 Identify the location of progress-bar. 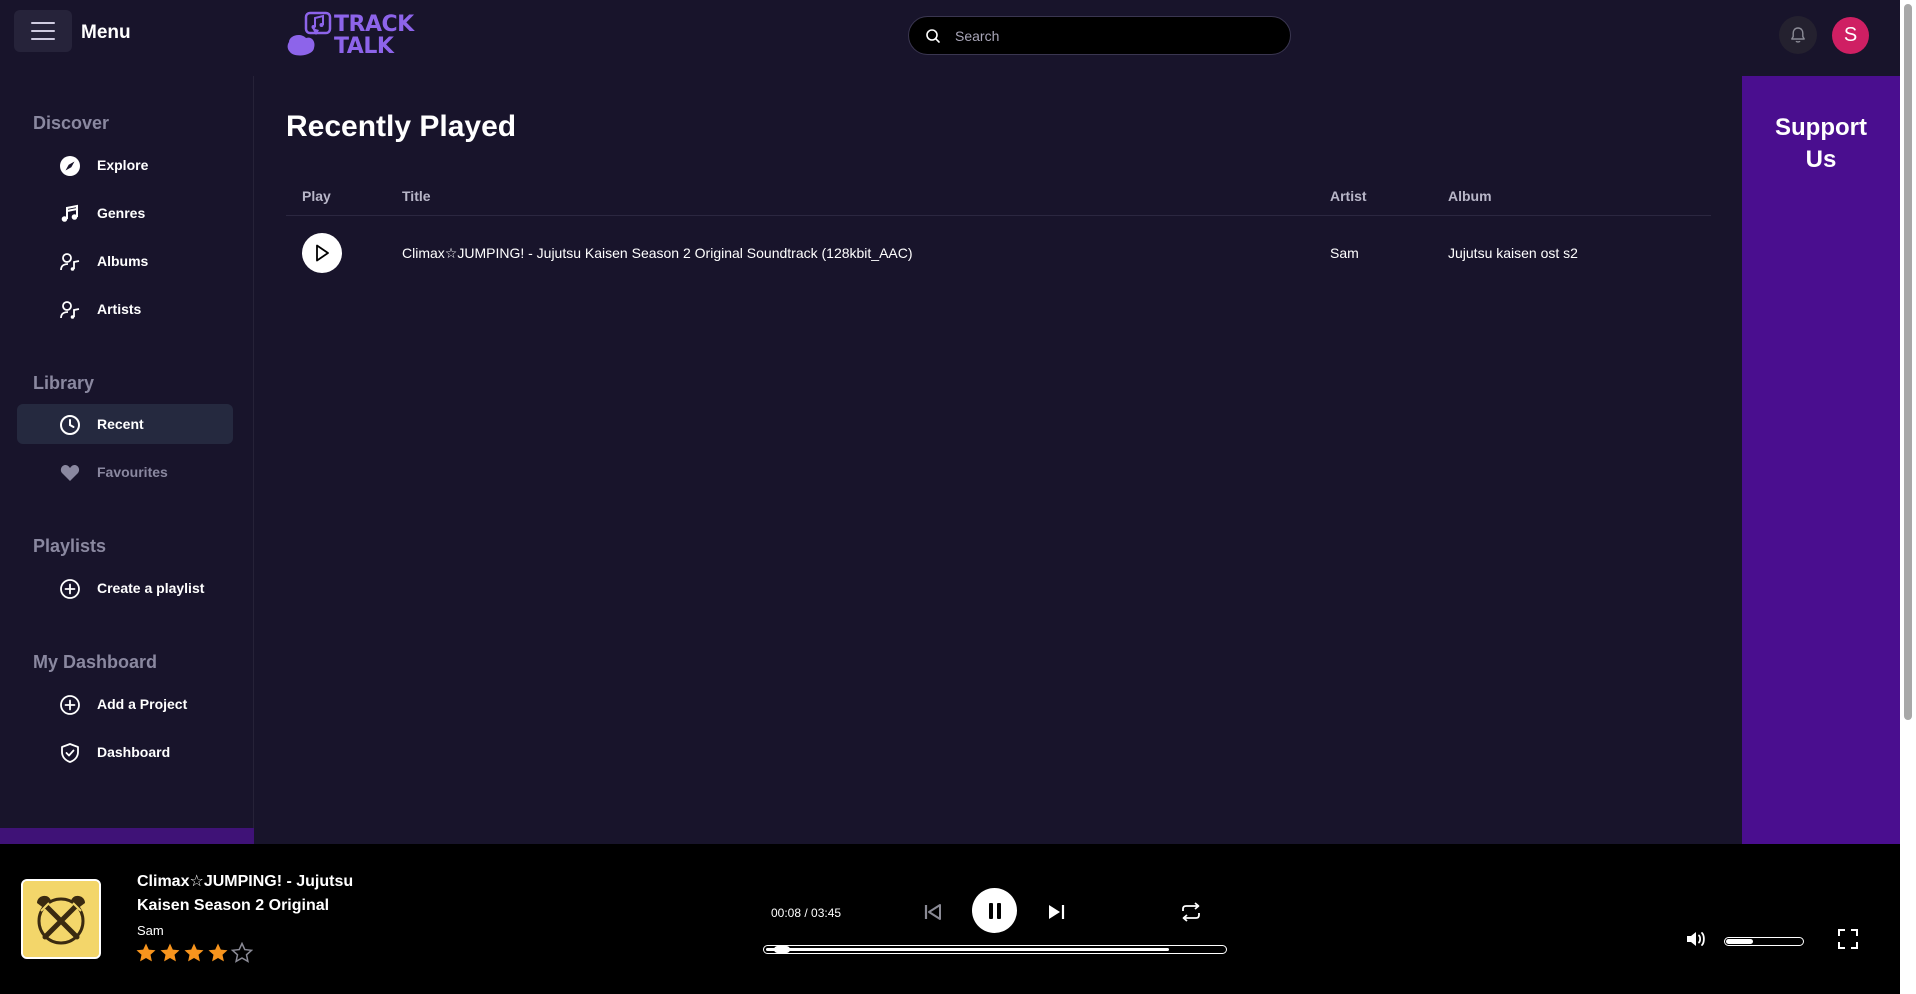
(995, 949).